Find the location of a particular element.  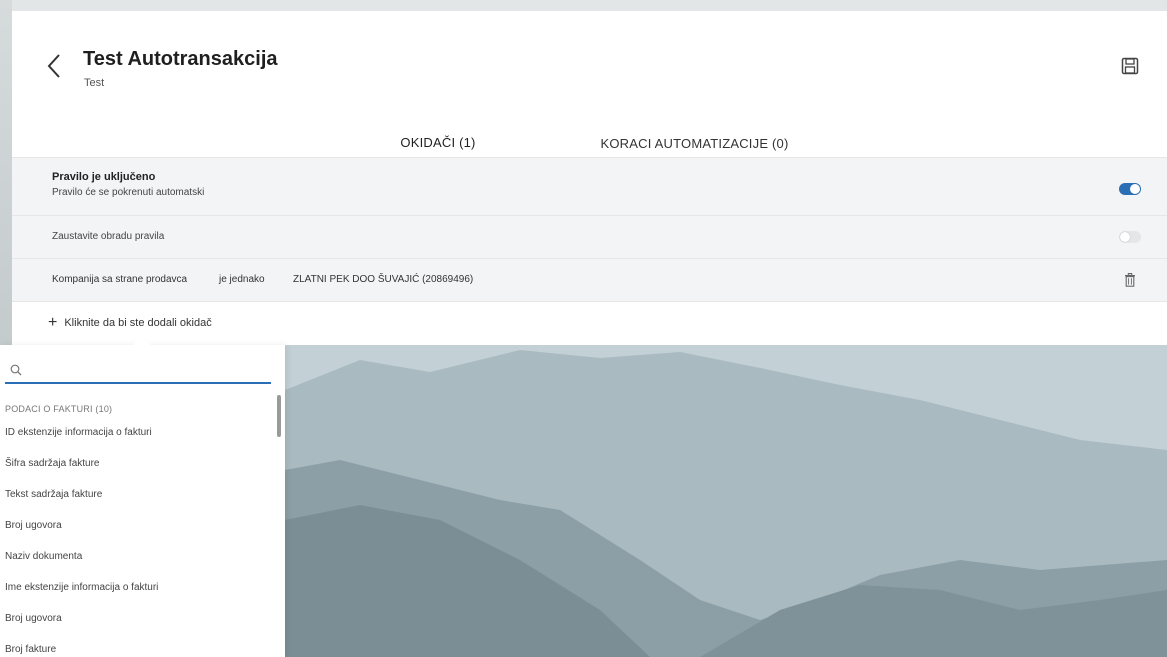

list-item: Broj fakture is located at coordinates (137, 645).